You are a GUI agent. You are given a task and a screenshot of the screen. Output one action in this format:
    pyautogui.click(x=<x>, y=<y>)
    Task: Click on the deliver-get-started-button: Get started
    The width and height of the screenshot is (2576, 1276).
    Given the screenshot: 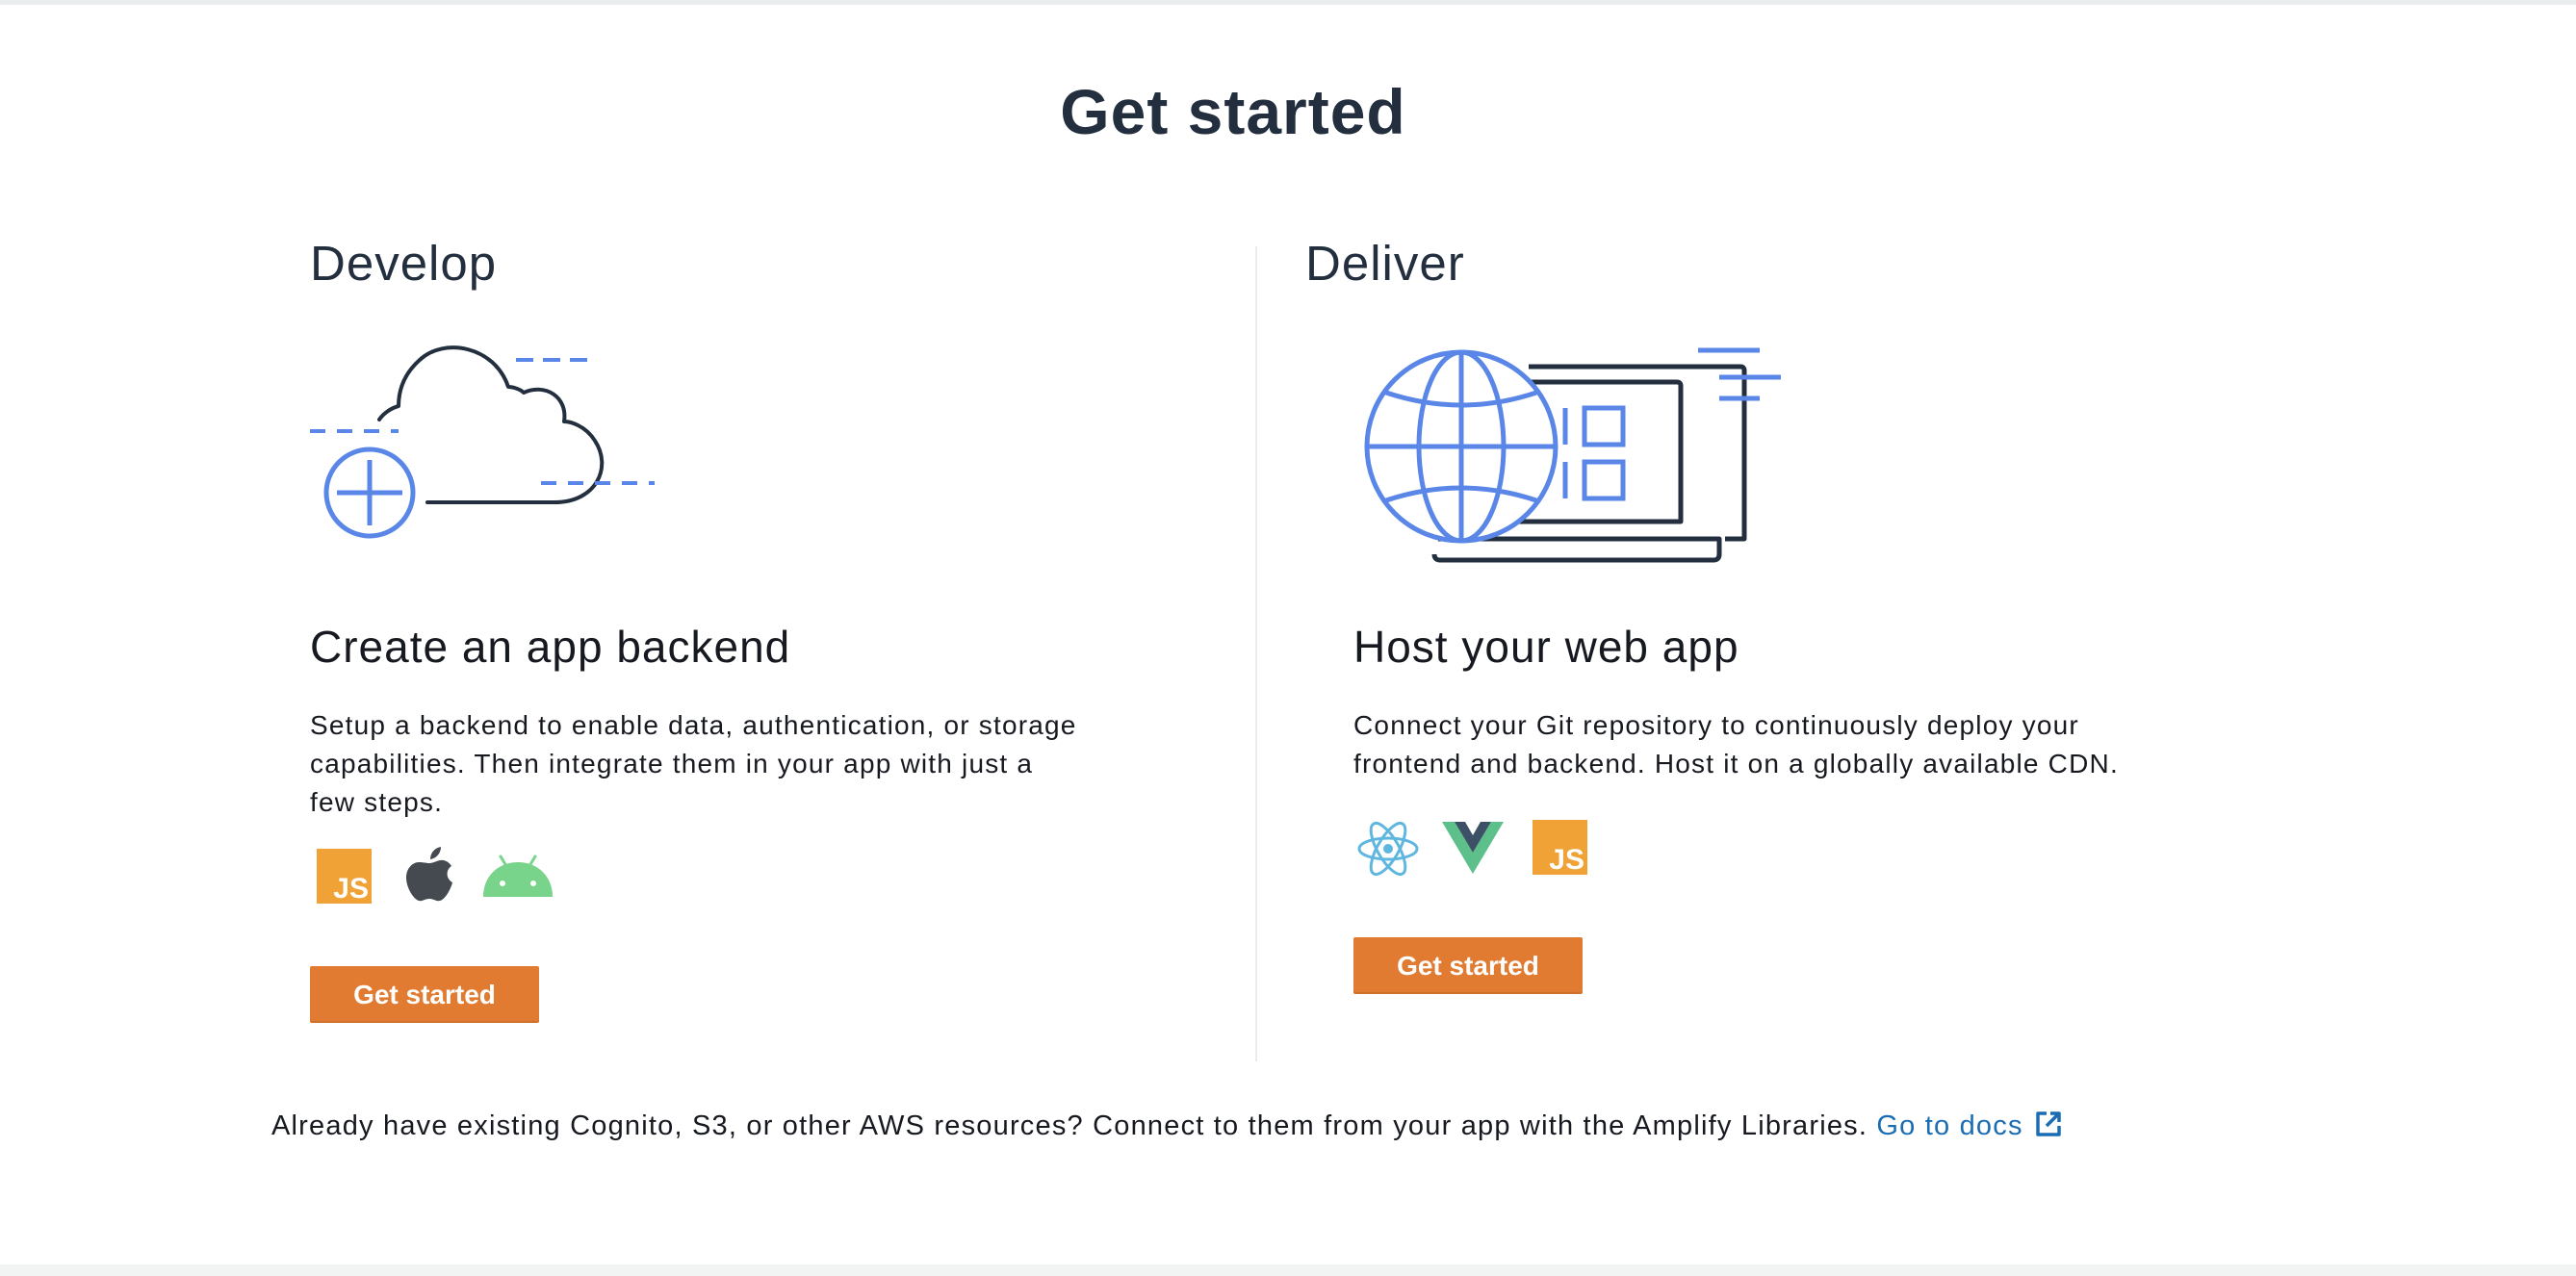 What is the action you would take?
    pyautogui.click(x=1468, y=965)
    